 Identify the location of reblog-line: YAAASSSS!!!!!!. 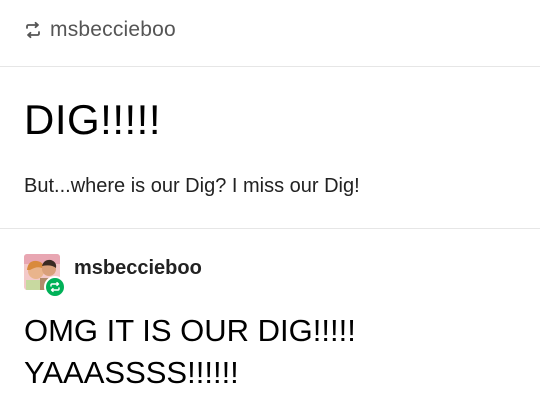
(131, 372).